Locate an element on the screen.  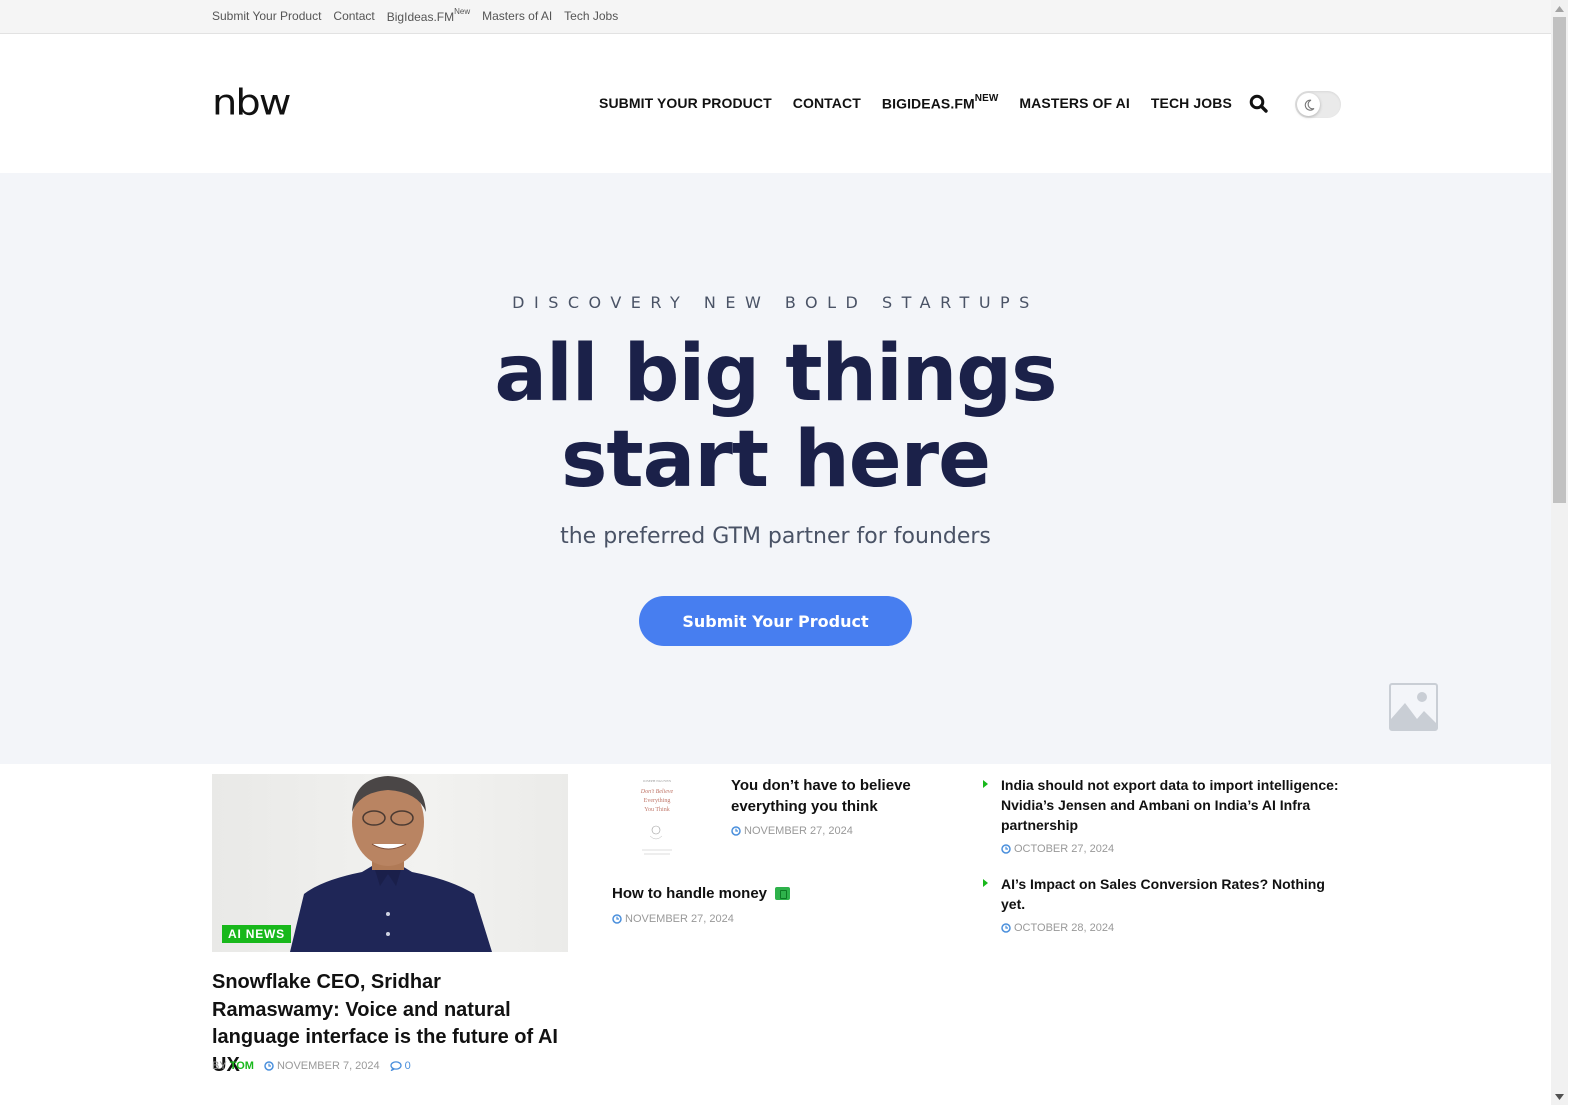
window-edge is located at coordinates (1576, 552).